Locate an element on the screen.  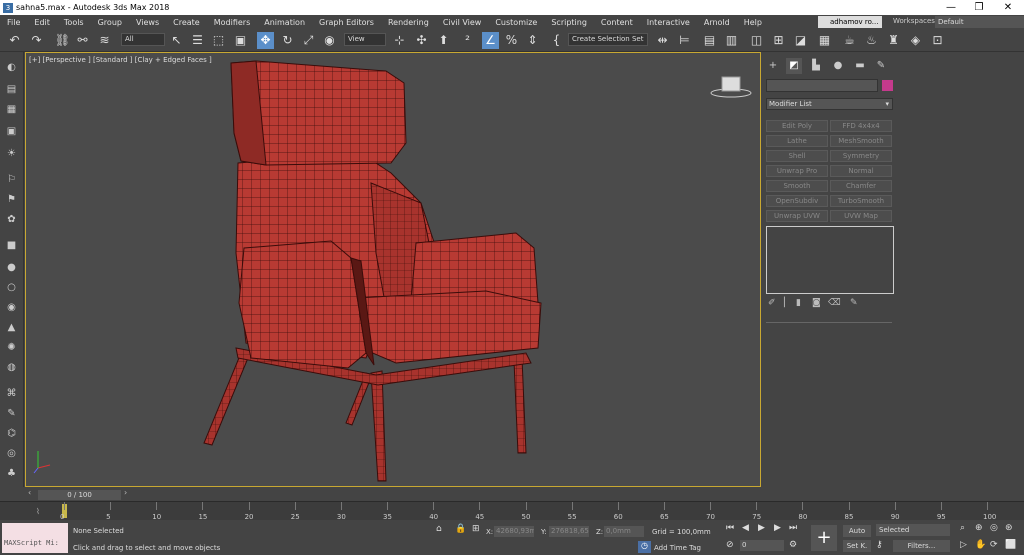
go-to-start-icon: ⏮ is located at coordinates (730, 528).